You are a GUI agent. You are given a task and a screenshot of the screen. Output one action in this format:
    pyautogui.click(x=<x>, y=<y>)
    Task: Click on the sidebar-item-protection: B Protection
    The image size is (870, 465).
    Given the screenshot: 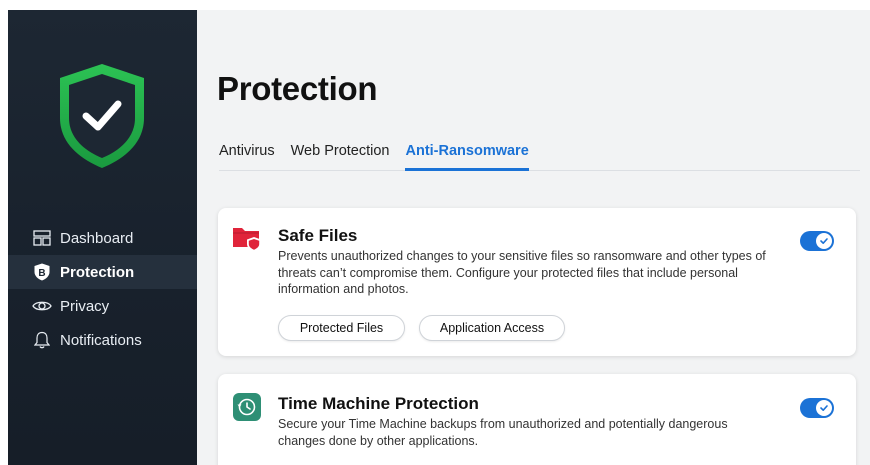 What is the action you would take?
    pyautogui.click(x=102, y=272)
    